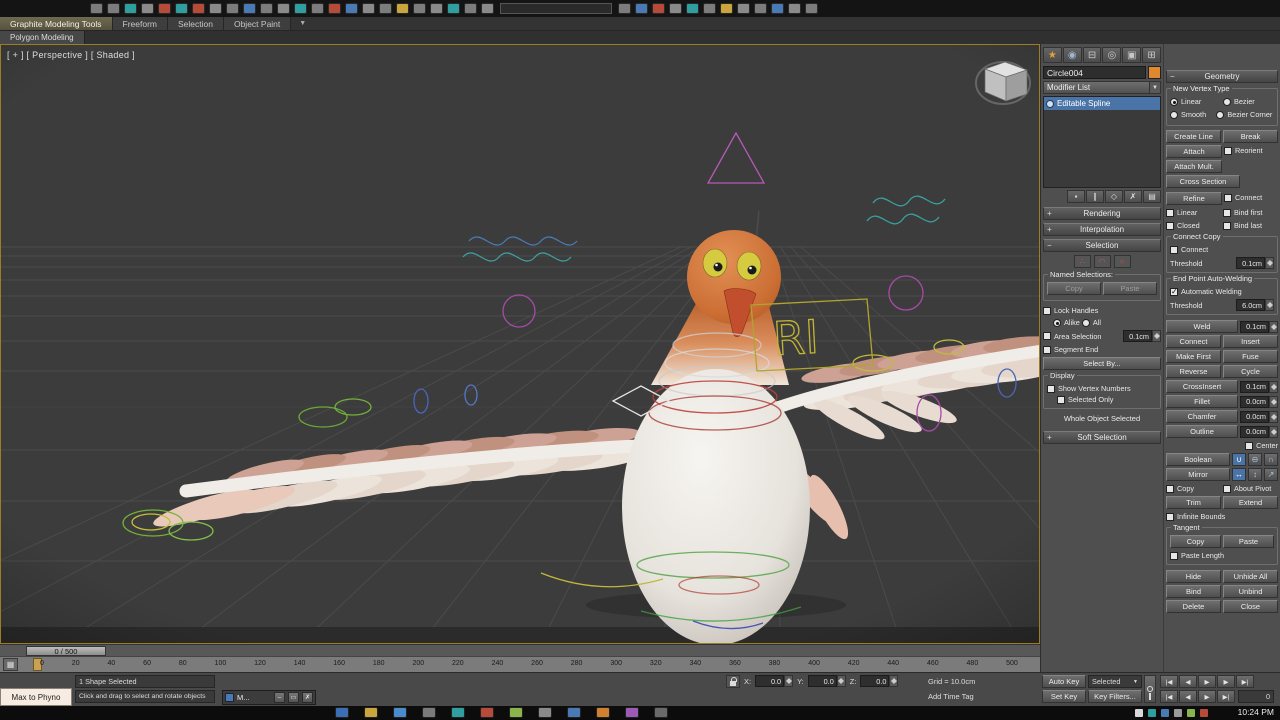 The width and height of the screenshot is (1280, 720). Describe the element at coordinates (1193, 136) in the screenshot. I see `create-line-button: Create Line` at that location.